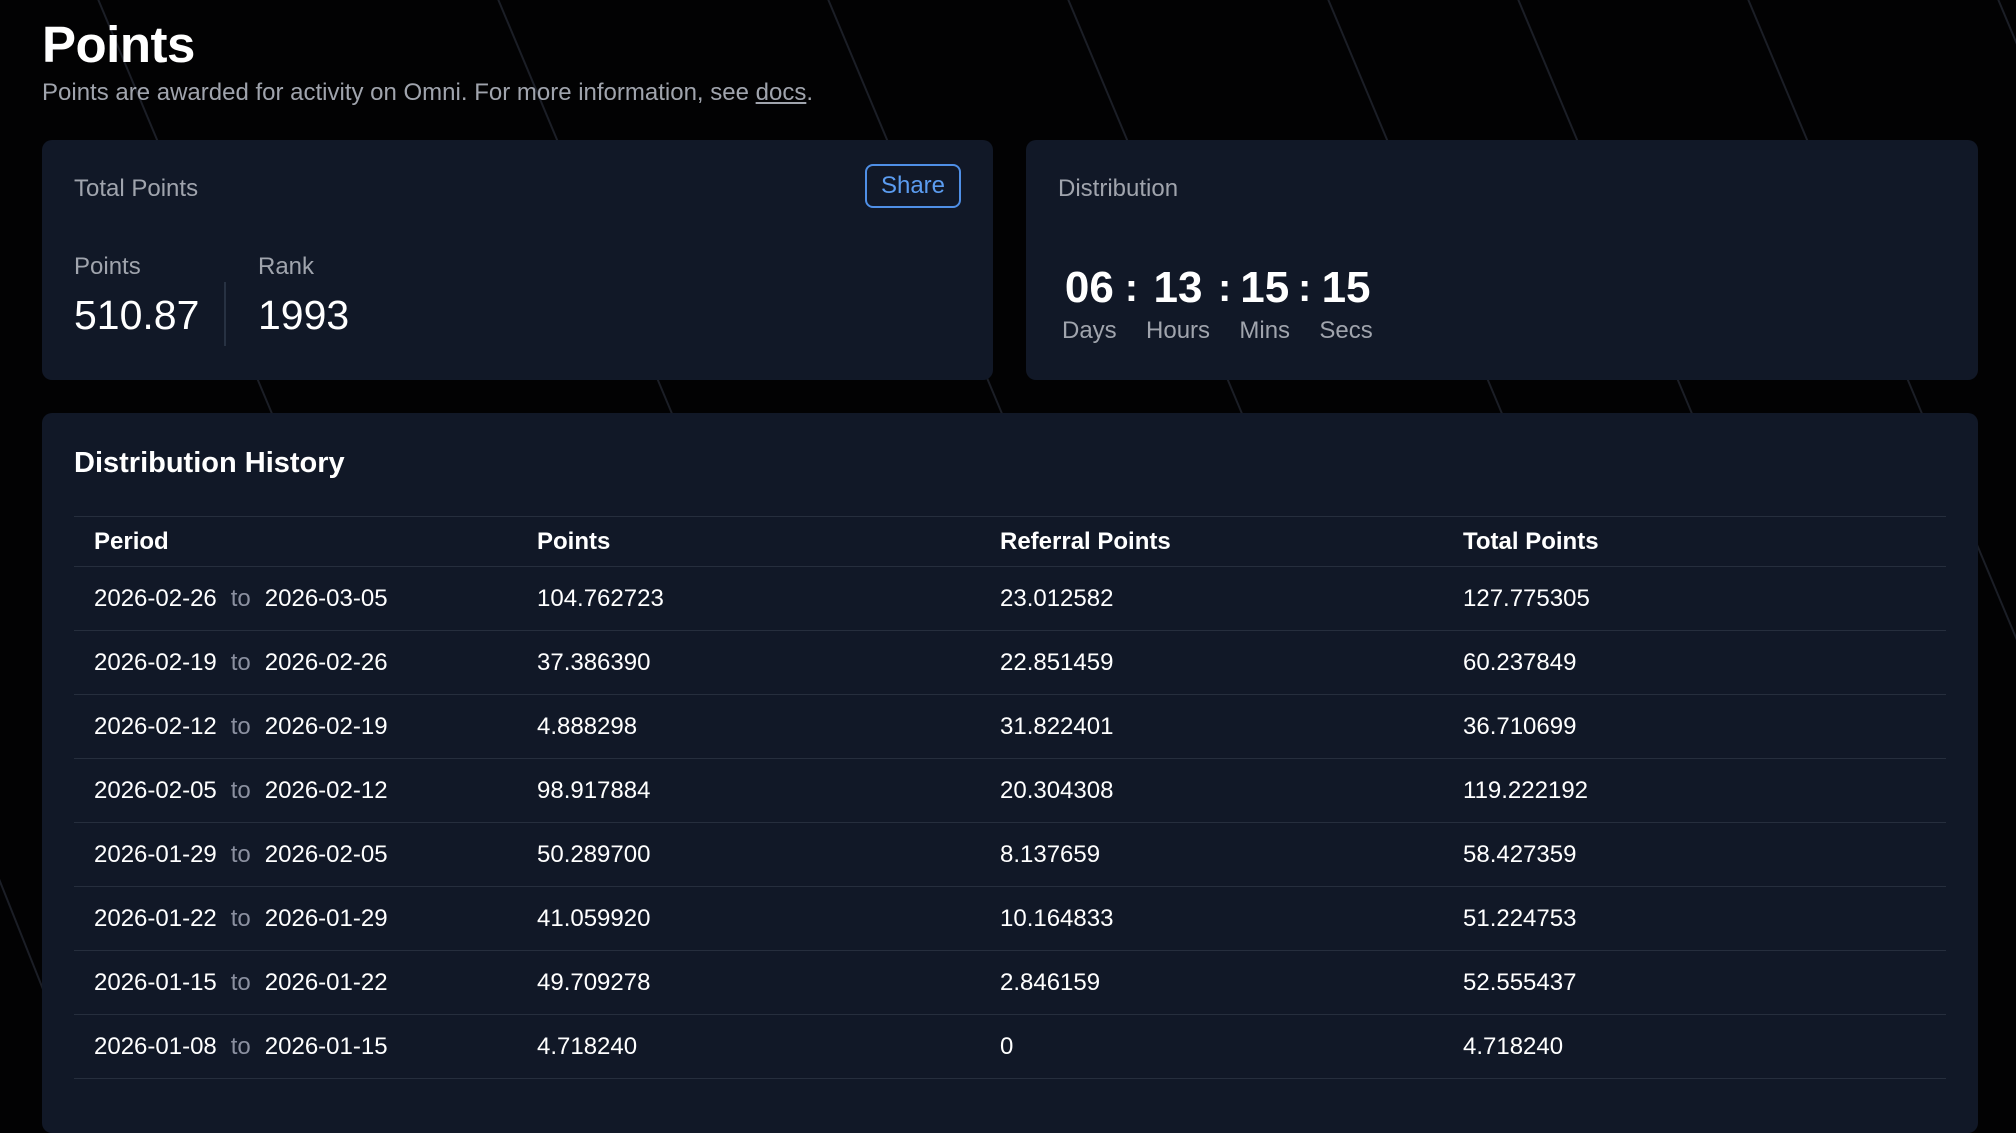  Describe the element at coordinates (326, 598) in the screenshot. I see `period-end: 2026-03-05` at that location.